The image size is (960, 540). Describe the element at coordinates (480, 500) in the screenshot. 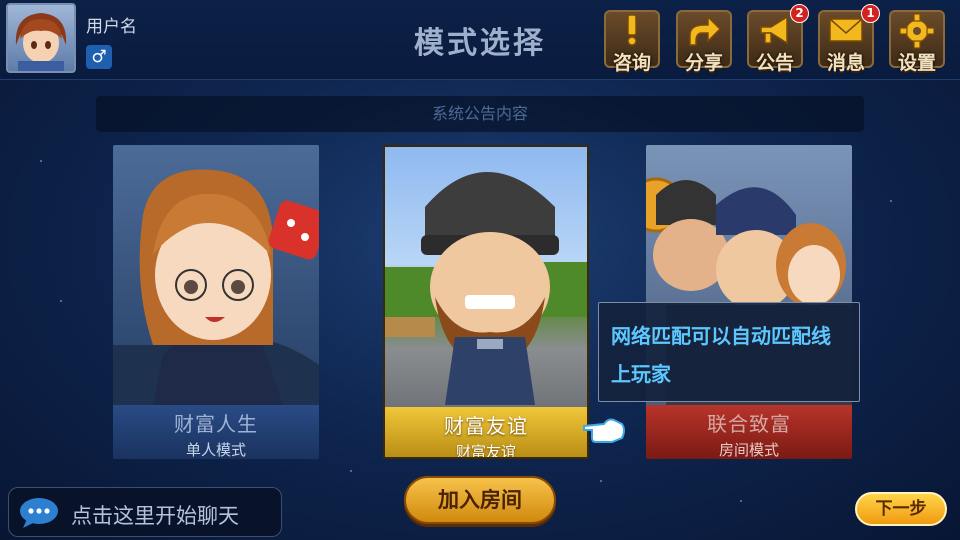

I see `join-room-button: 加入房间` at that location.